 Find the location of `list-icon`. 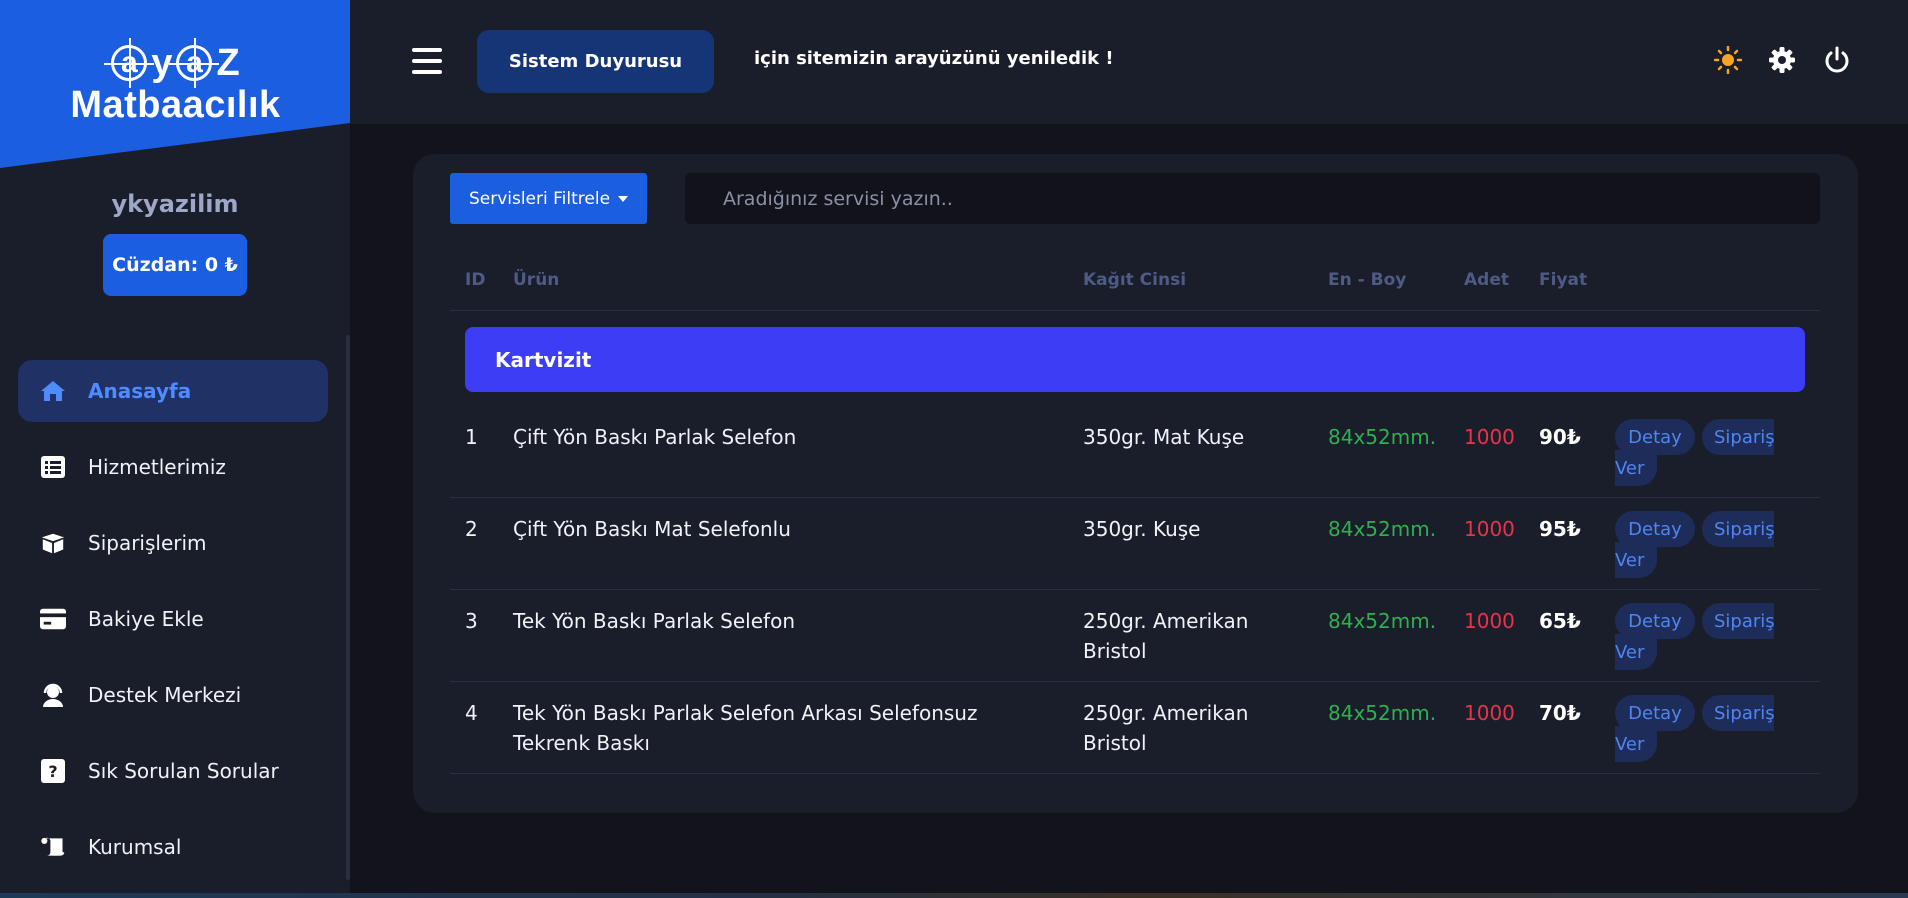

list-icon is located at coordinates (53, 467).